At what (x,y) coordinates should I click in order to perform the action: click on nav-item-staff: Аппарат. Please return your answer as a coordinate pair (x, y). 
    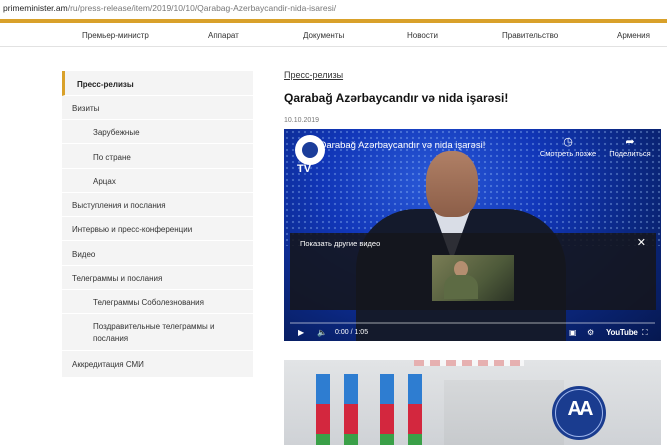
    Looking at the image, I should click on (223, 35).